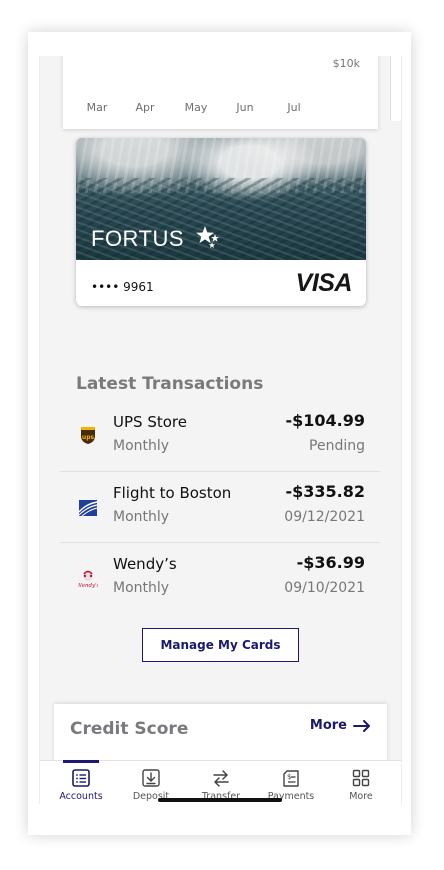  What do you see at coordinates (328, 725) in the screenshot?
I see `more-link-label: More` at bounding box center [328, 725].